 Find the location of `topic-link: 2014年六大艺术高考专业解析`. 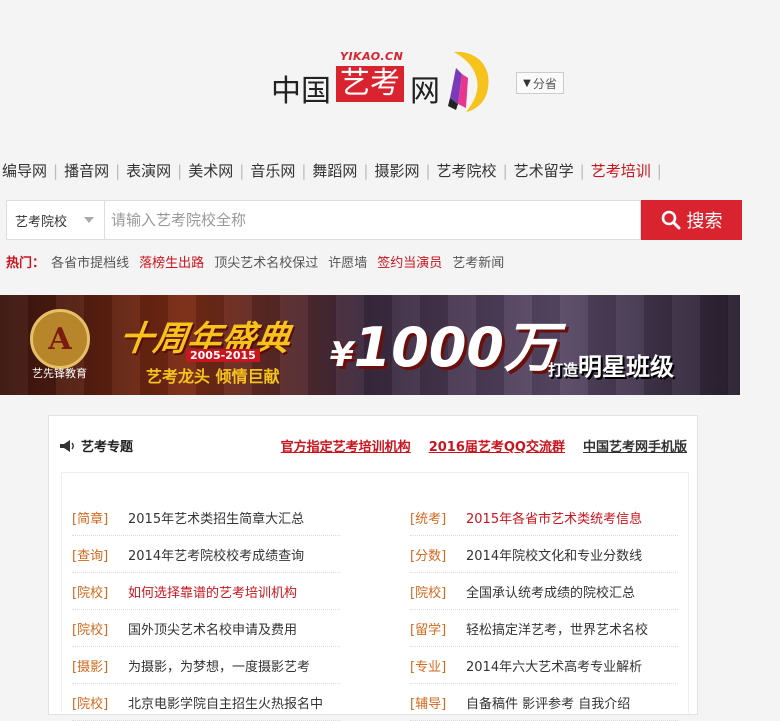

topic-link: 2014年六大艺术高考专业解析 is located at coordinates (554, 665).